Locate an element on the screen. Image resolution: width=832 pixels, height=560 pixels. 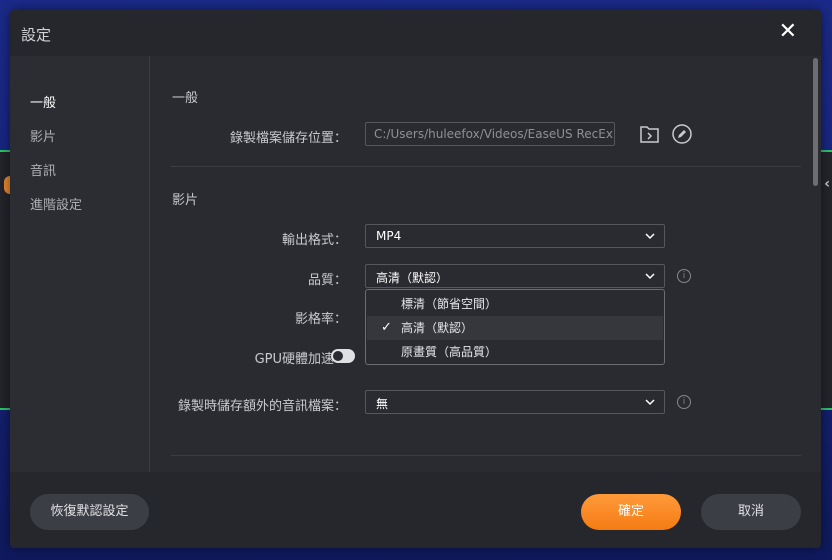
quality-option-standard: 標清（節省空間） is located at coordinates (515, 304).